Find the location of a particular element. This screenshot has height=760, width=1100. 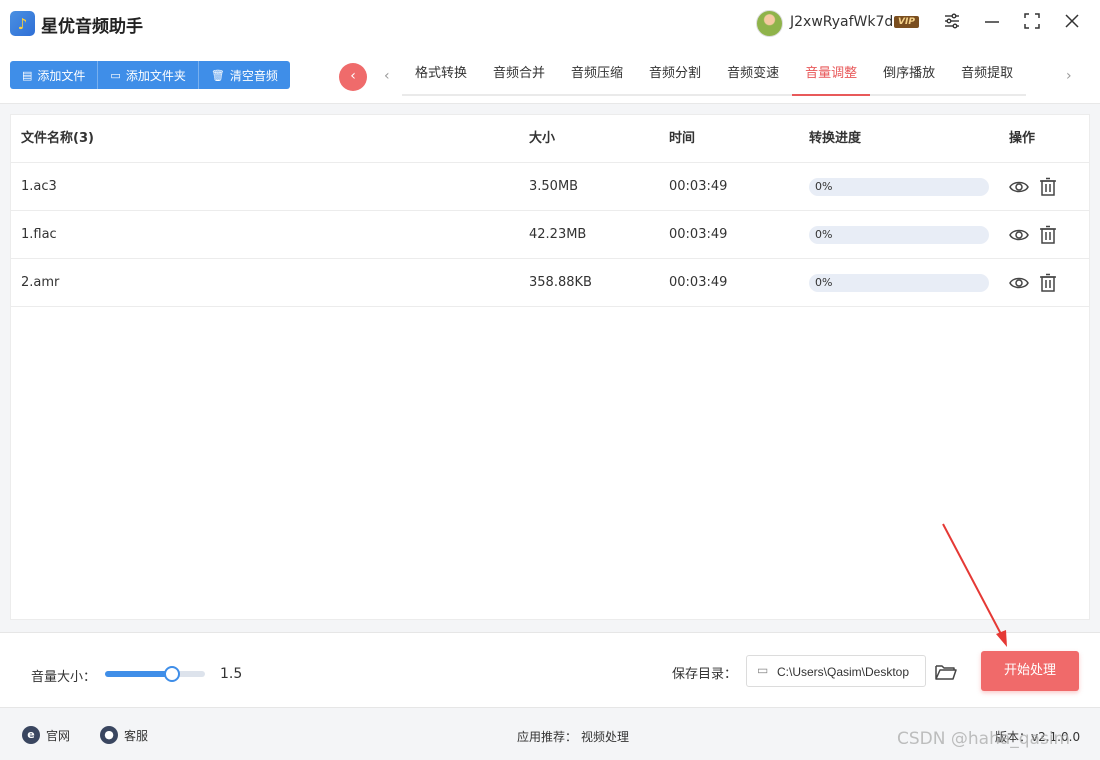

chat-icon: ● is located at coordinates (109, 735).